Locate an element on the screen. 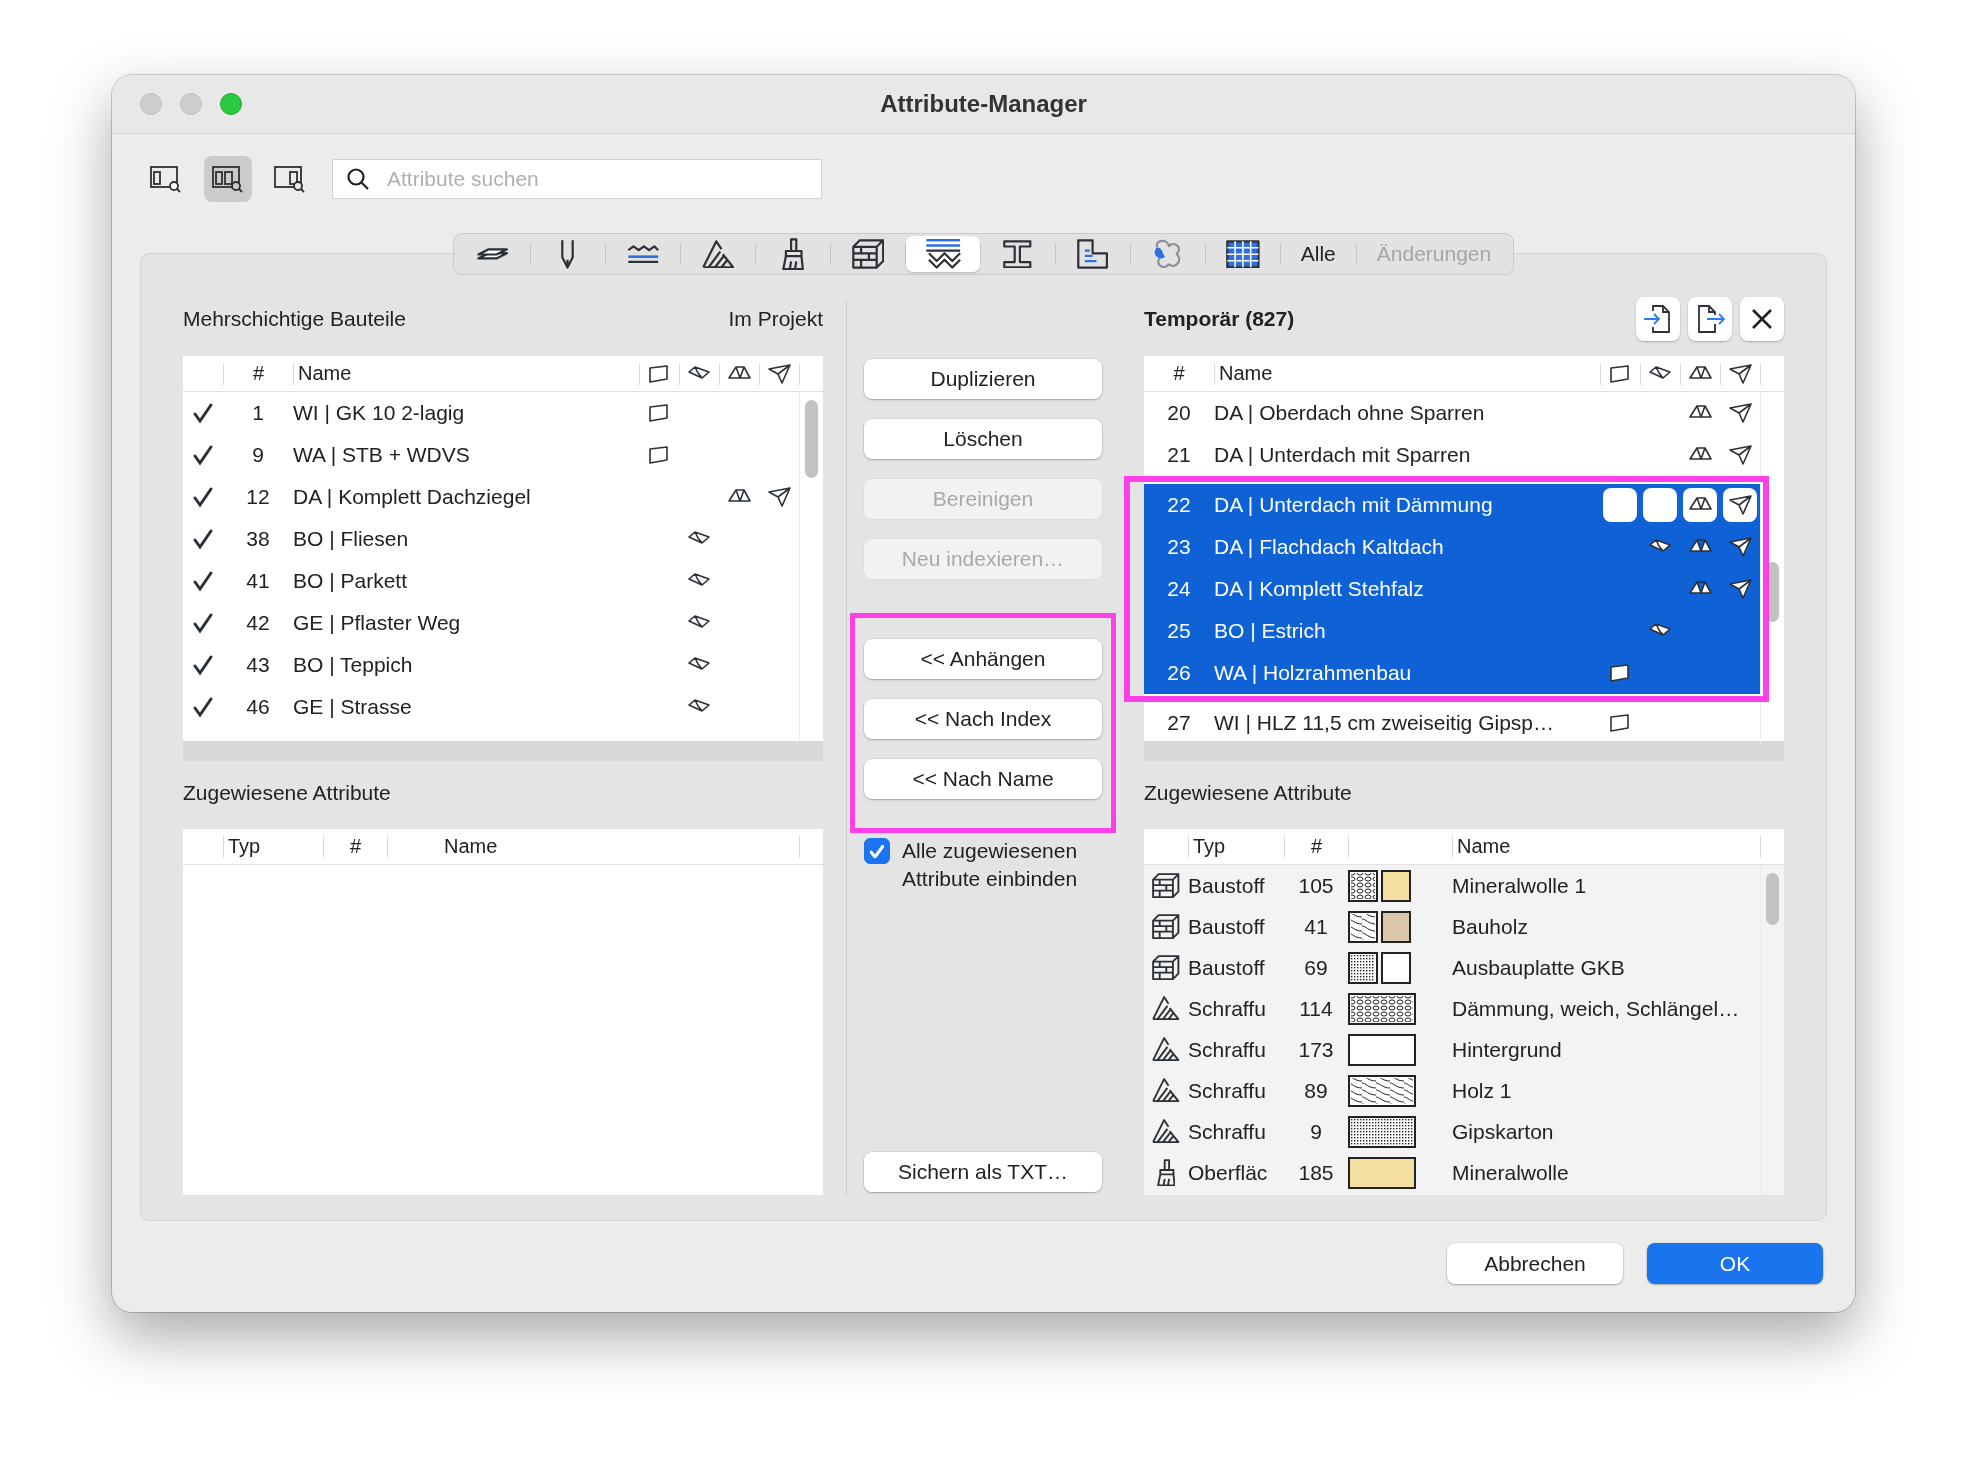 This screenshot has height=1460, width=1966. table-cell-text: Mineralwolle is located at coordinates (1511, 1172).